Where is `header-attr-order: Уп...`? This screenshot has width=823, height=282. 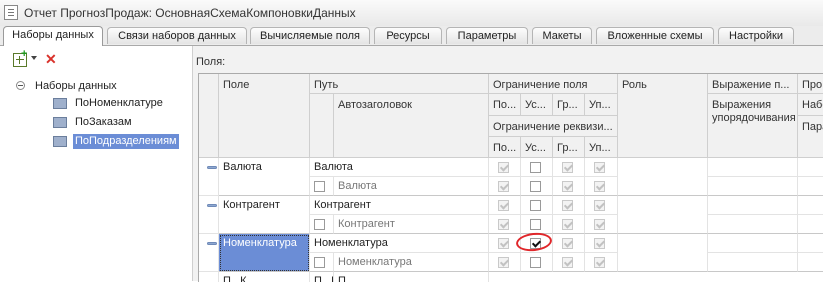 header-attr-order: Уп... is located at coordinates (601, 147).